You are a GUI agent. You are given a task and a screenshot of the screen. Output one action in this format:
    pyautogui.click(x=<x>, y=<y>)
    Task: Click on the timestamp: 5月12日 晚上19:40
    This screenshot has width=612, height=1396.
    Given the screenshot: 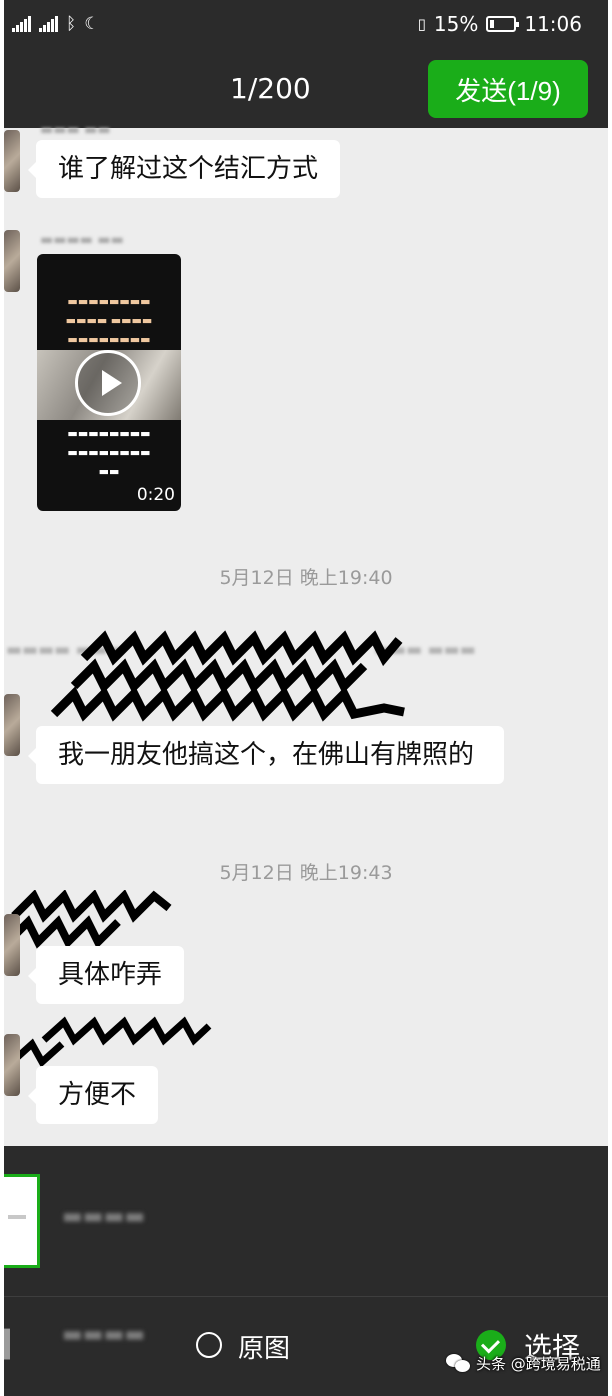 What is the action you would take?
    pyautogui.click(x=306, y=578)
    